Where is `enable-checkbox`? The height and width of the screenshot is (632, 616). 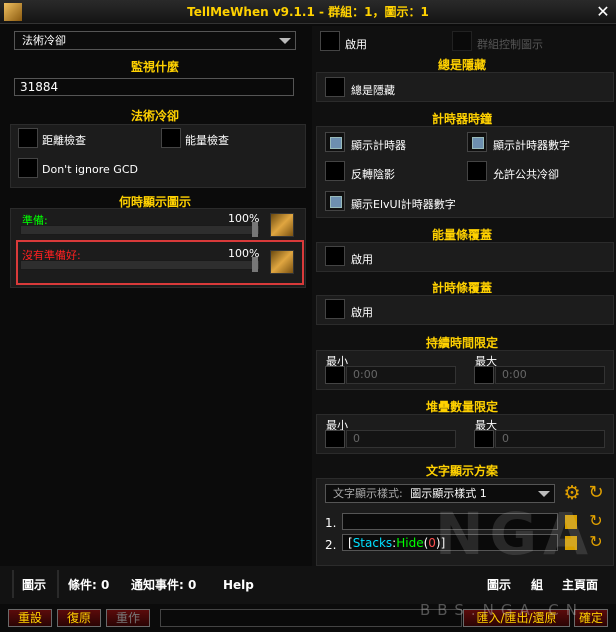
enable-checkbox is located at coordinates (330, 41).